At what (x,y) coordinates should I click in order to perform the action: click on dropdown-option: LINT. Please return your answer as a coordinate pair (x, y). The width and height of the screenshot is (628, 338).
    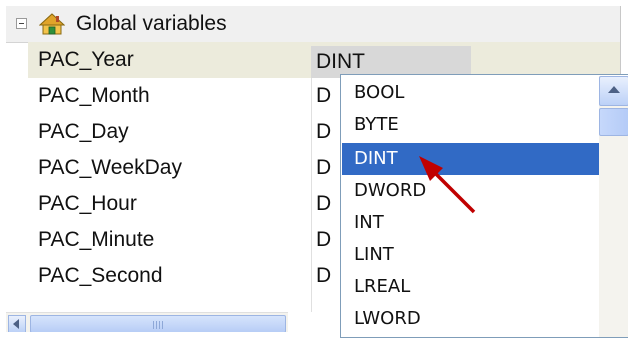
    Looking at the image, I should click on (471, 255).